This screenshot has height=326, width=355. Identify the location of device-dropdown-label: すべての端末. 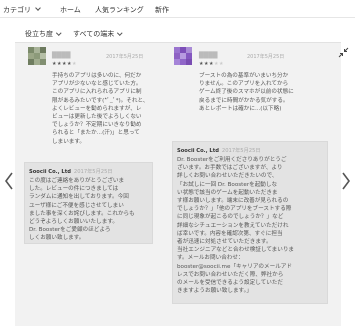
(94, 34).